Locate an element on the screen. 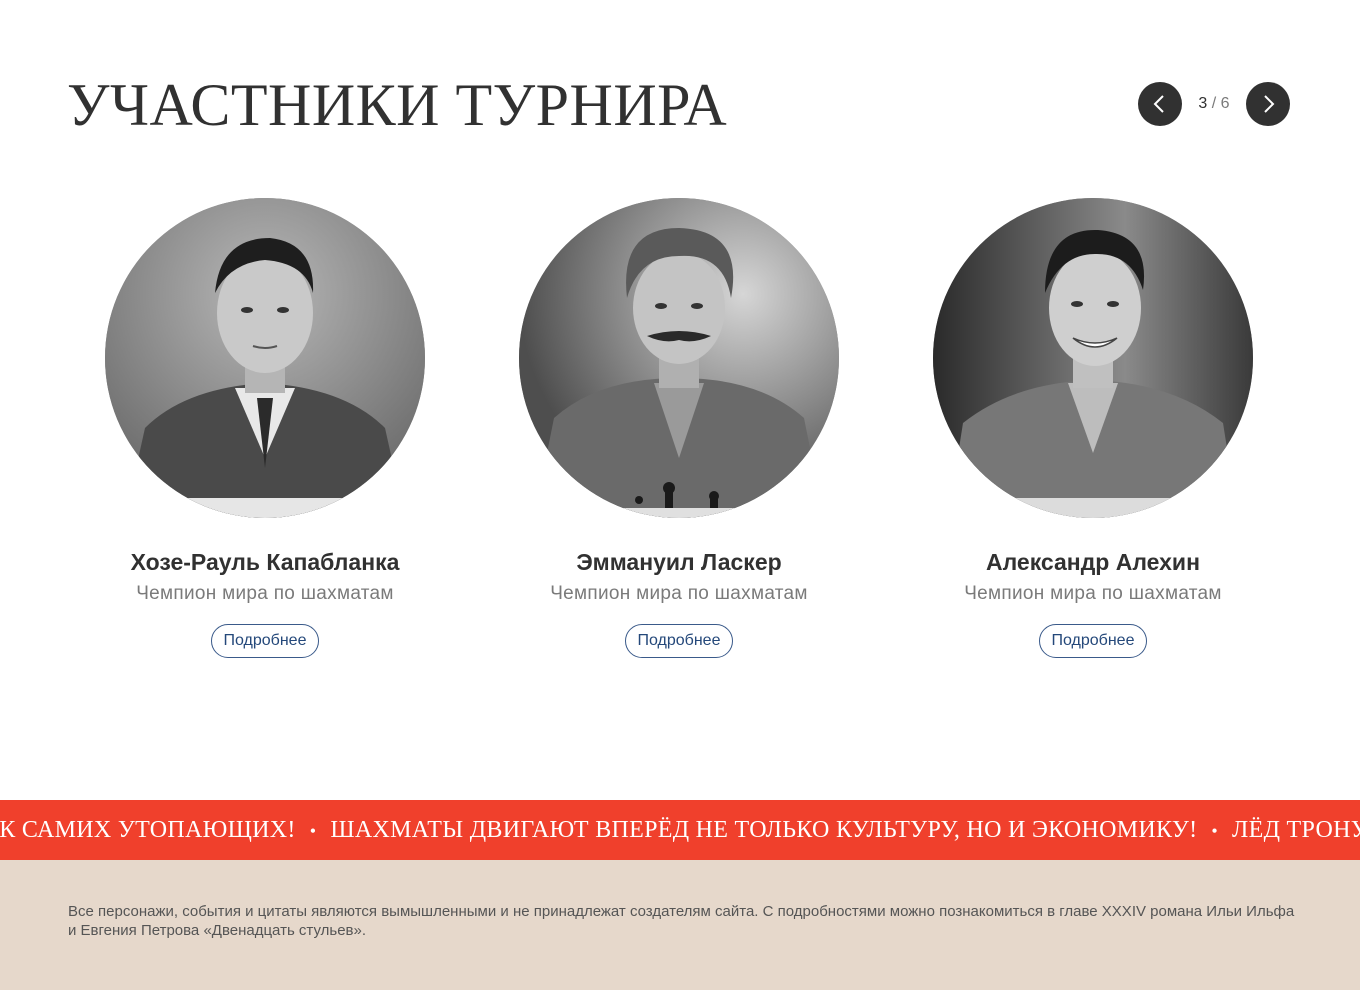 The height and width of the screenshot is (990, 1360). prev-button is located at coordinates (1160, 104).